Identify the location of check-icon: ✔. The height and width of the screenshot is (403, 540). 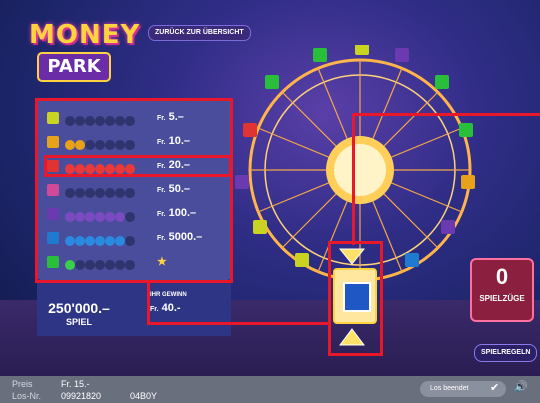
(495, 387).